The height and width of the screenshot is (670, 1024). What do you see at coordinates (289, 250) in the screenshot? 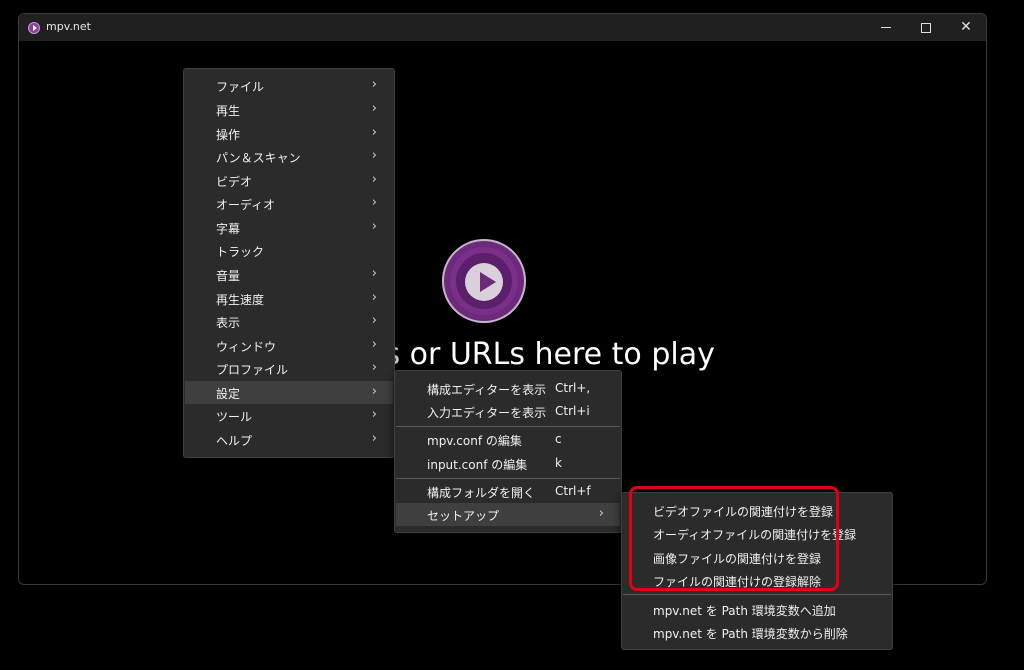
I see `menu-item-track: トラック` at bounding box center [289, 250].